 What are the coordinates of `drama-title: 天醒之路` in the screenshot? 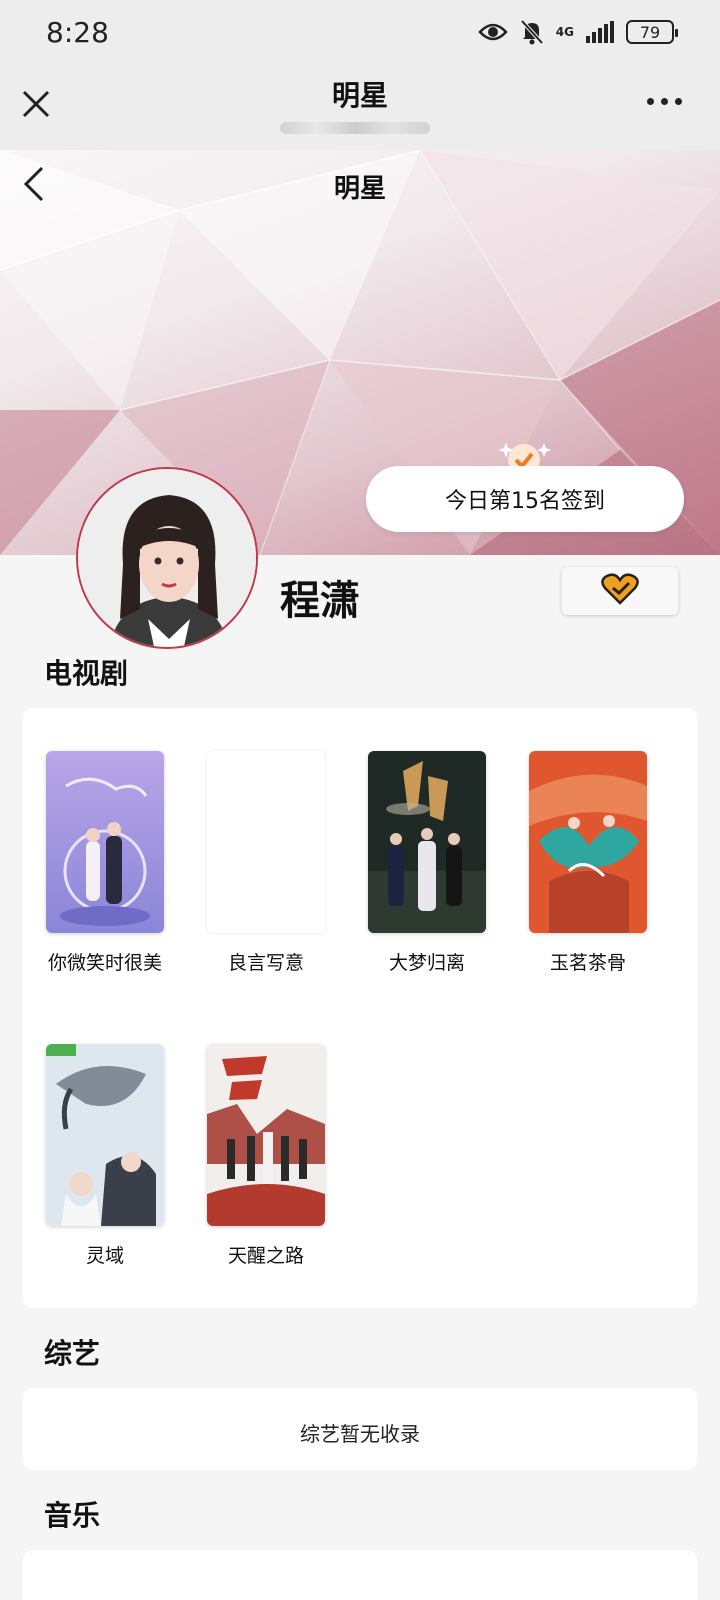 It's located at (265, 1256).